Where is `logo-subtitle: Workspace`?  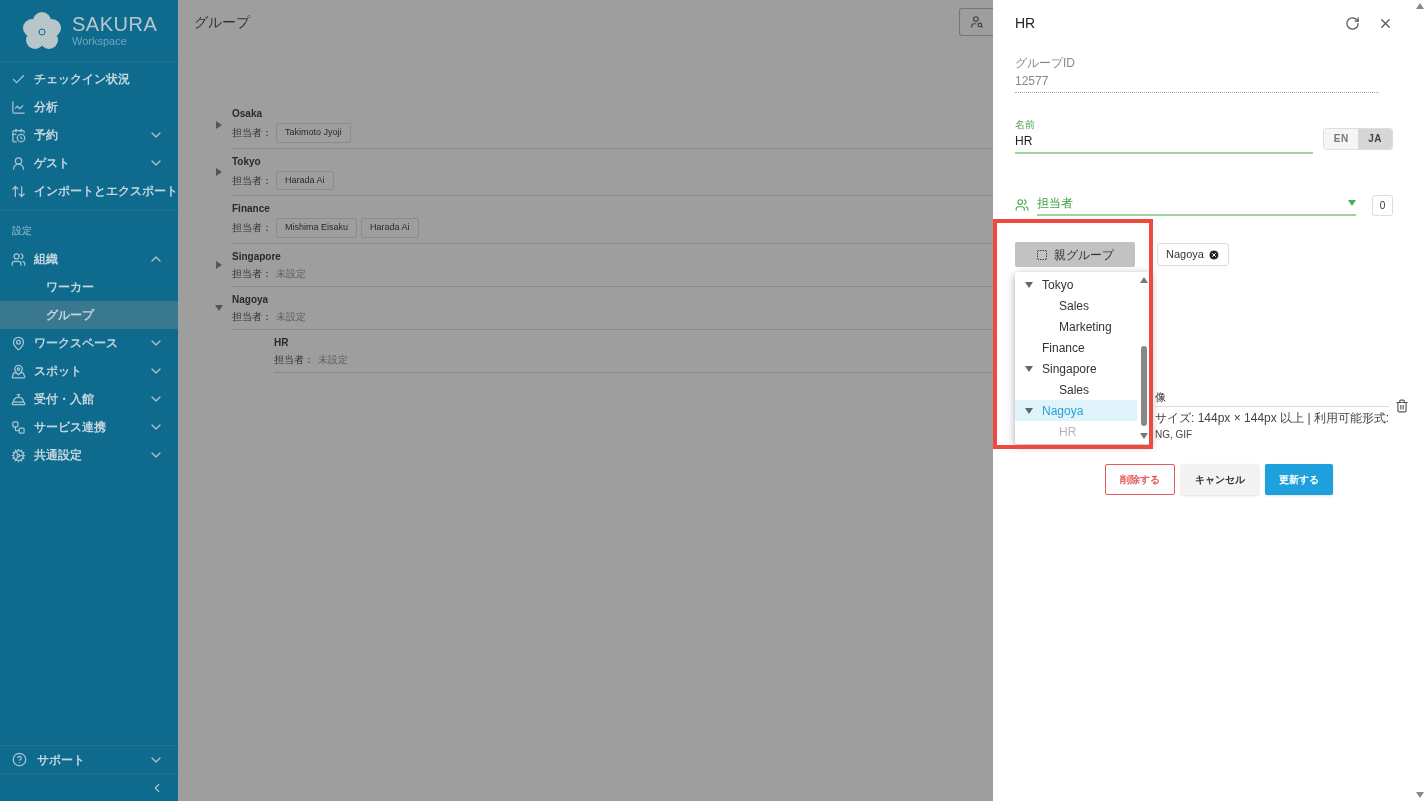 logo-subtitle: Workspace is located at coordinates (100, 41).